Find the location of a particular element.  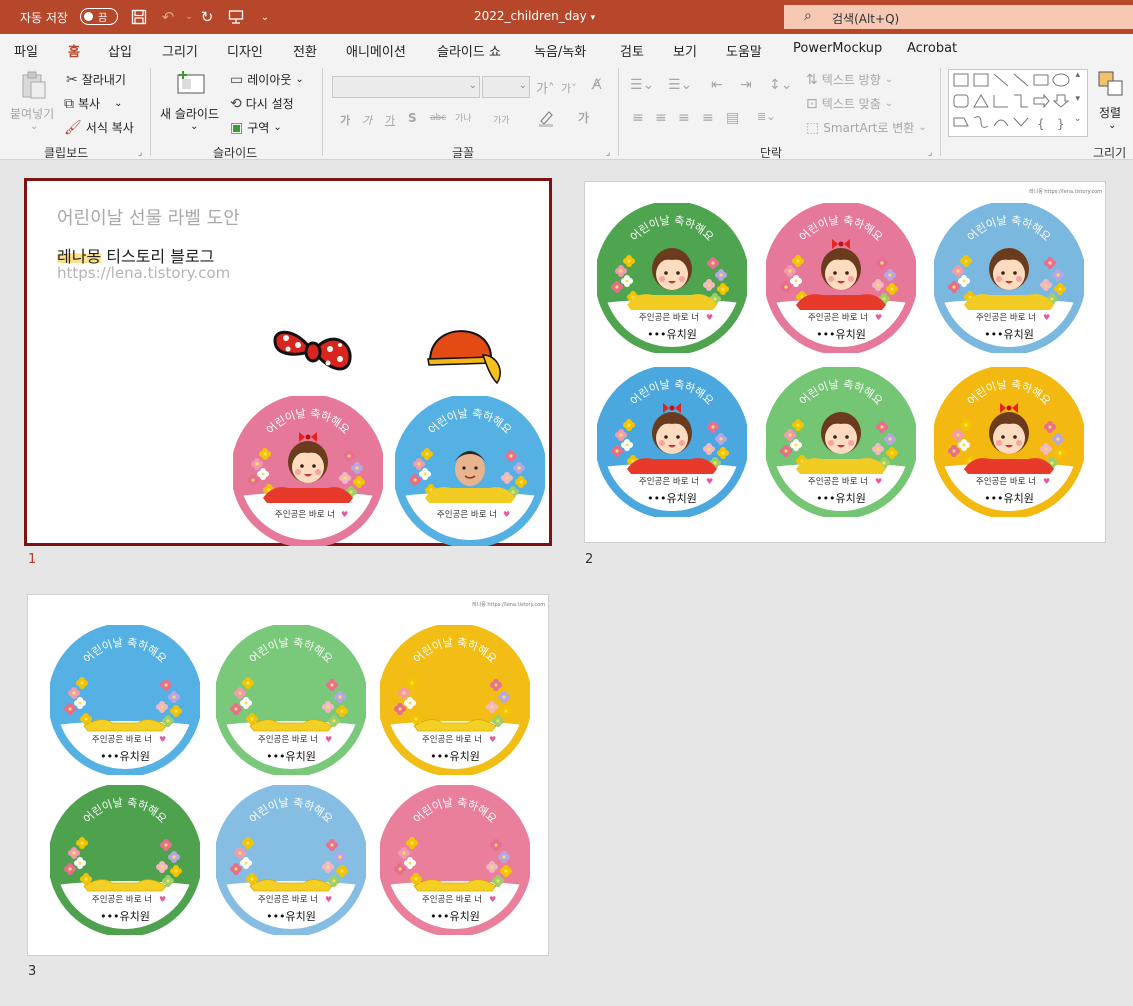

char-spacing-button: 가나 is located at coordinates (463, 117).